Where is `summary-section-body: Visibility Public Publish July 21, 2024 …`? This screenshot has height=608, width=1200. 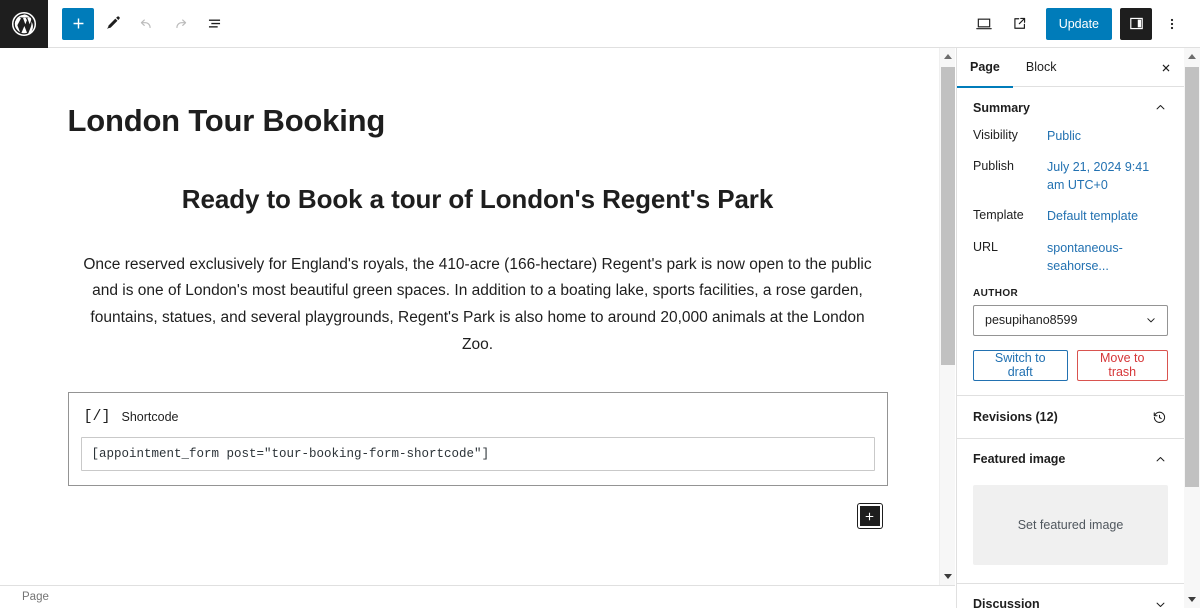 summary-section-body: Visibility Public Publish July 21, 2024 … is located at coordinates (1070, 261).